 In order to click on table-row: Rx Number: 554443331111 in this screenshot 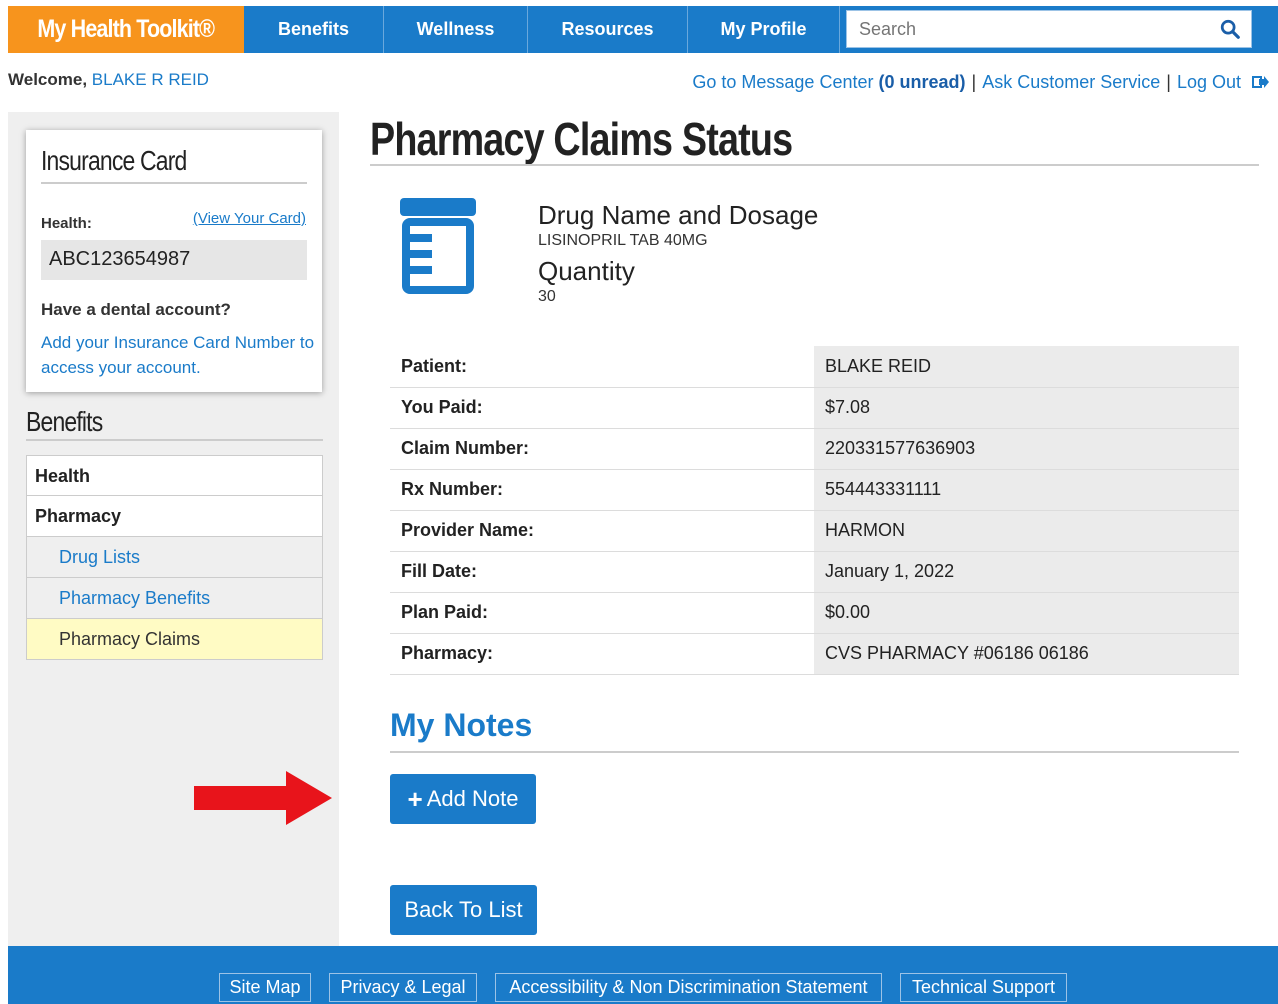, I will do `click(814, 490)`.